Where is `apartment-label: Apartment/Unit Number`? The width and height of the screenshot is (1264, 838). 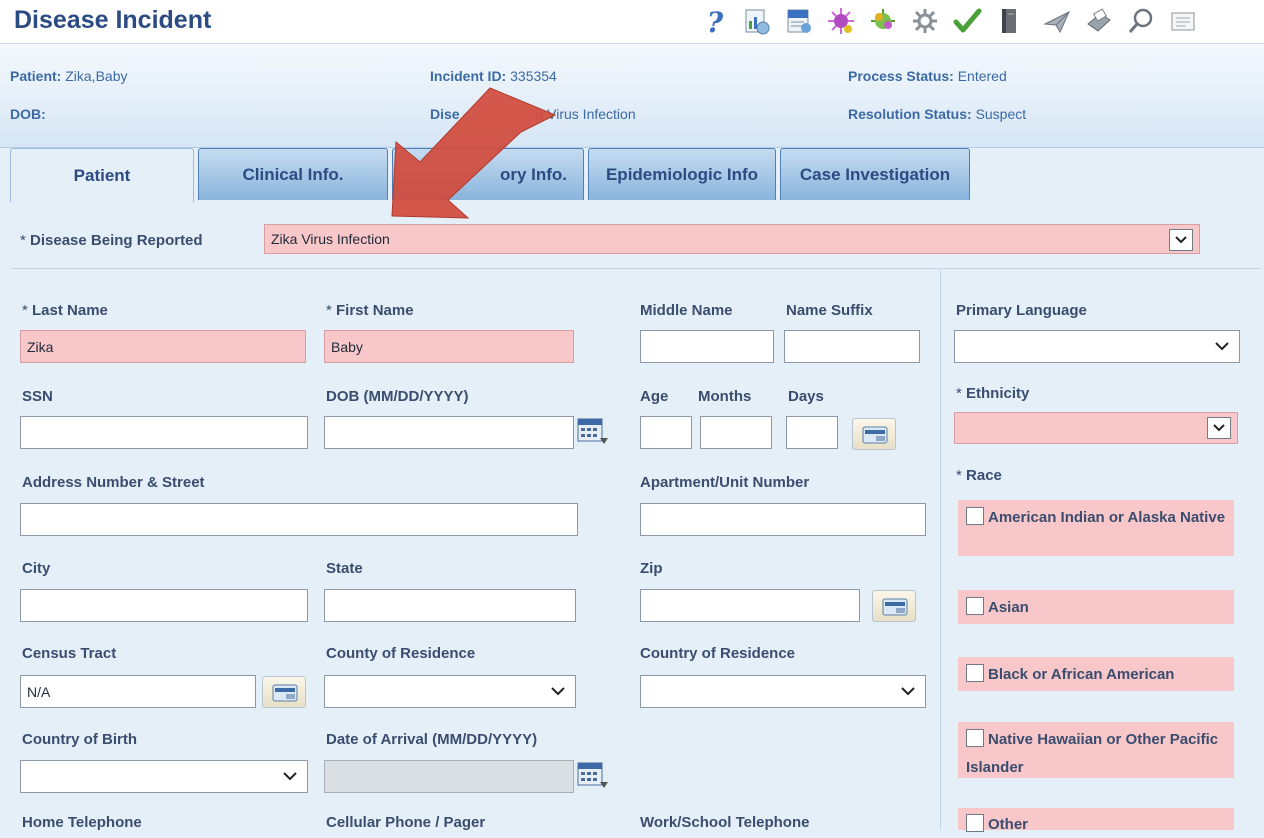
apartment-label: Apartment/Unit Number is located at coordinates (725, 482).